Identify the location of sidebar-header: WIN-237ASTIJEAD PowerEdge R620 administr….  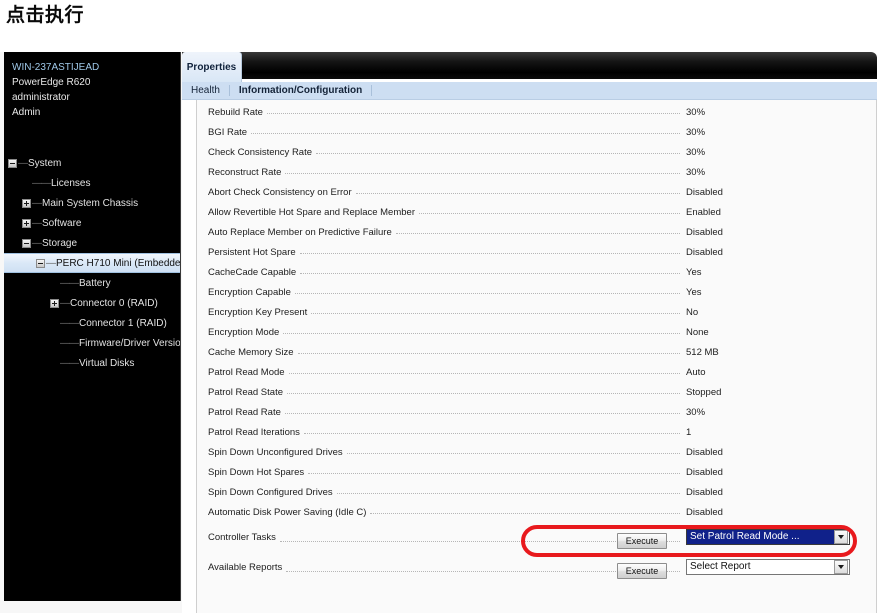
(92, 86).